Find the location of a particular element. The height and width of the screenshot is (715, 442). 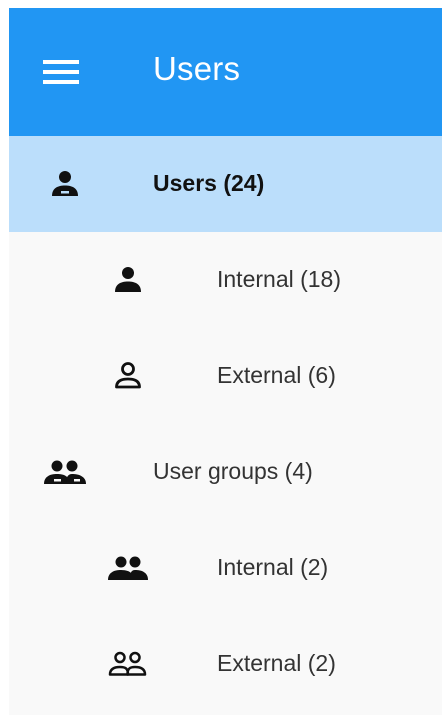

menu-button is located at coordinates (61, 72).